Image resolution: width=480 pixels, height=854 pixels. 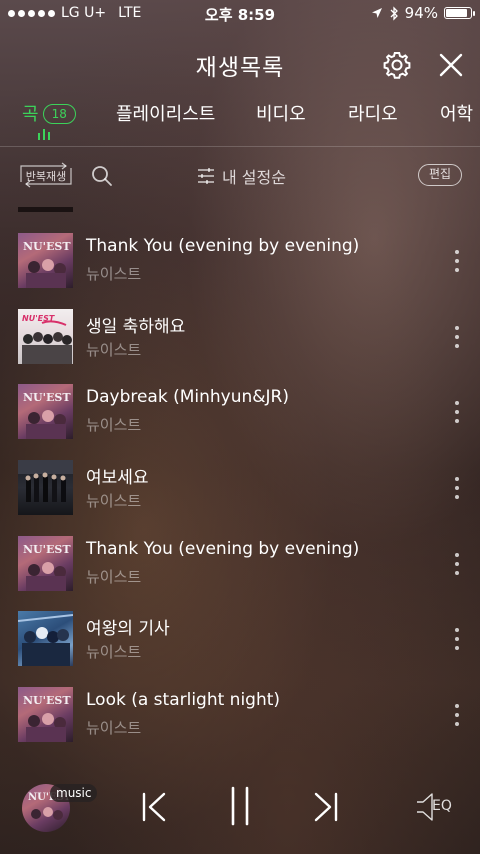 I want to click on next-icon, so click(x=326, y=807).